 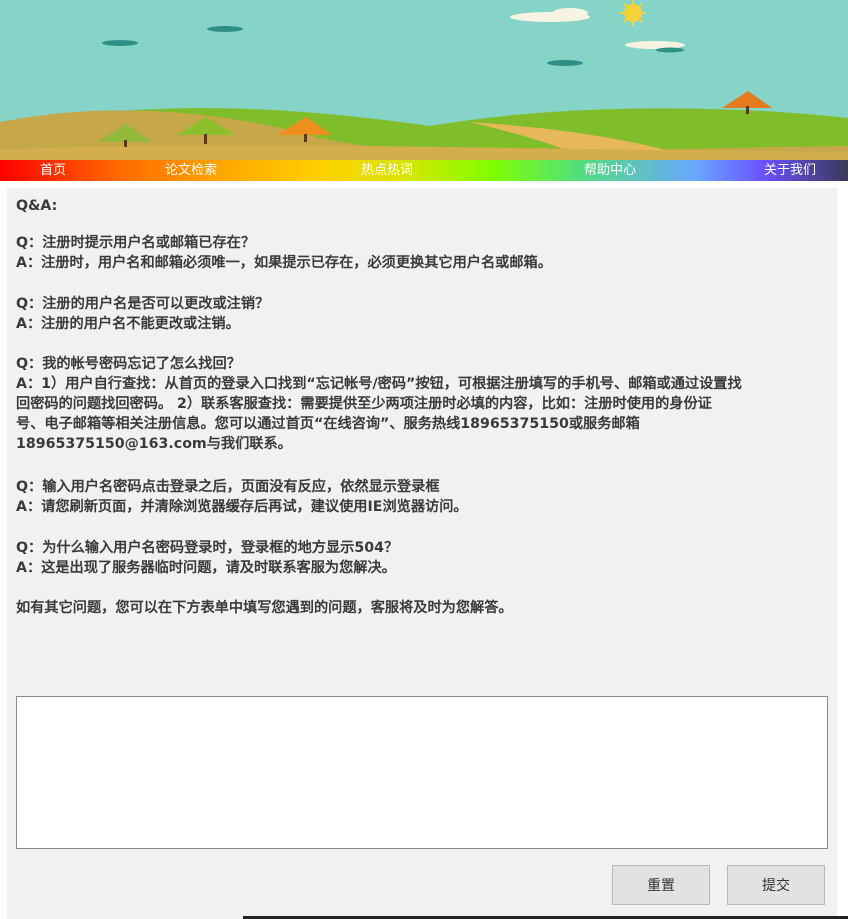 I want to click on faq-question: Q：为什么输入用户名密码登录时，登录框的地方显示504？, so click(x=207, y=548).